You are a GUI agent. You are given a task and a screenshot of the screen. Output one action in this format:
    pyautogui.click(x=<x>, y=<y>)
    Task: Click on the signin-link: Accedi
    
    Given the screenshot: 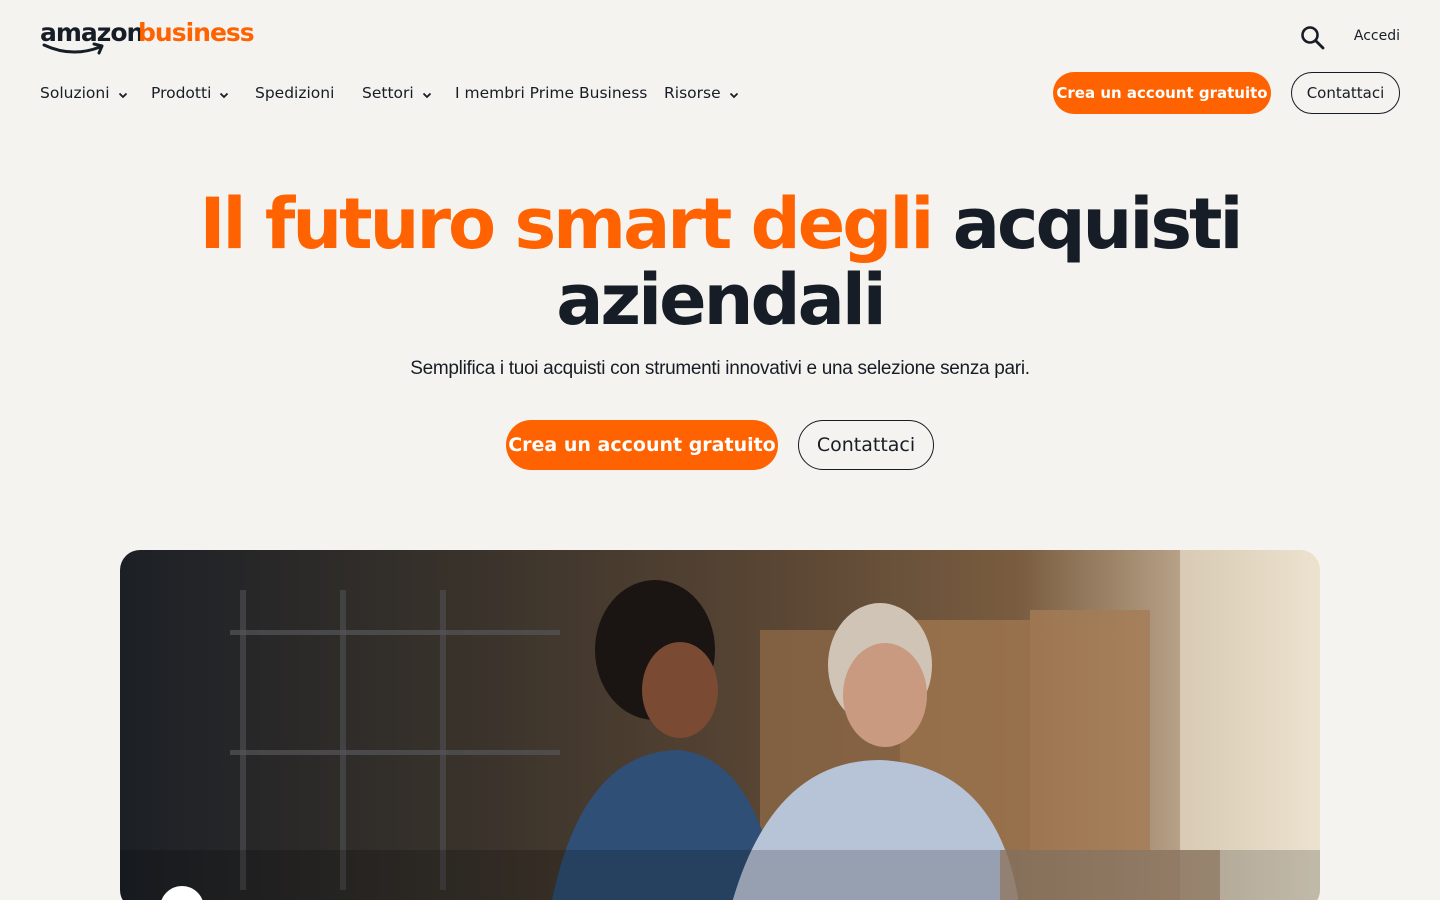 What is the action you would take?
    pyautogui.click(x=1377, y=36)
    